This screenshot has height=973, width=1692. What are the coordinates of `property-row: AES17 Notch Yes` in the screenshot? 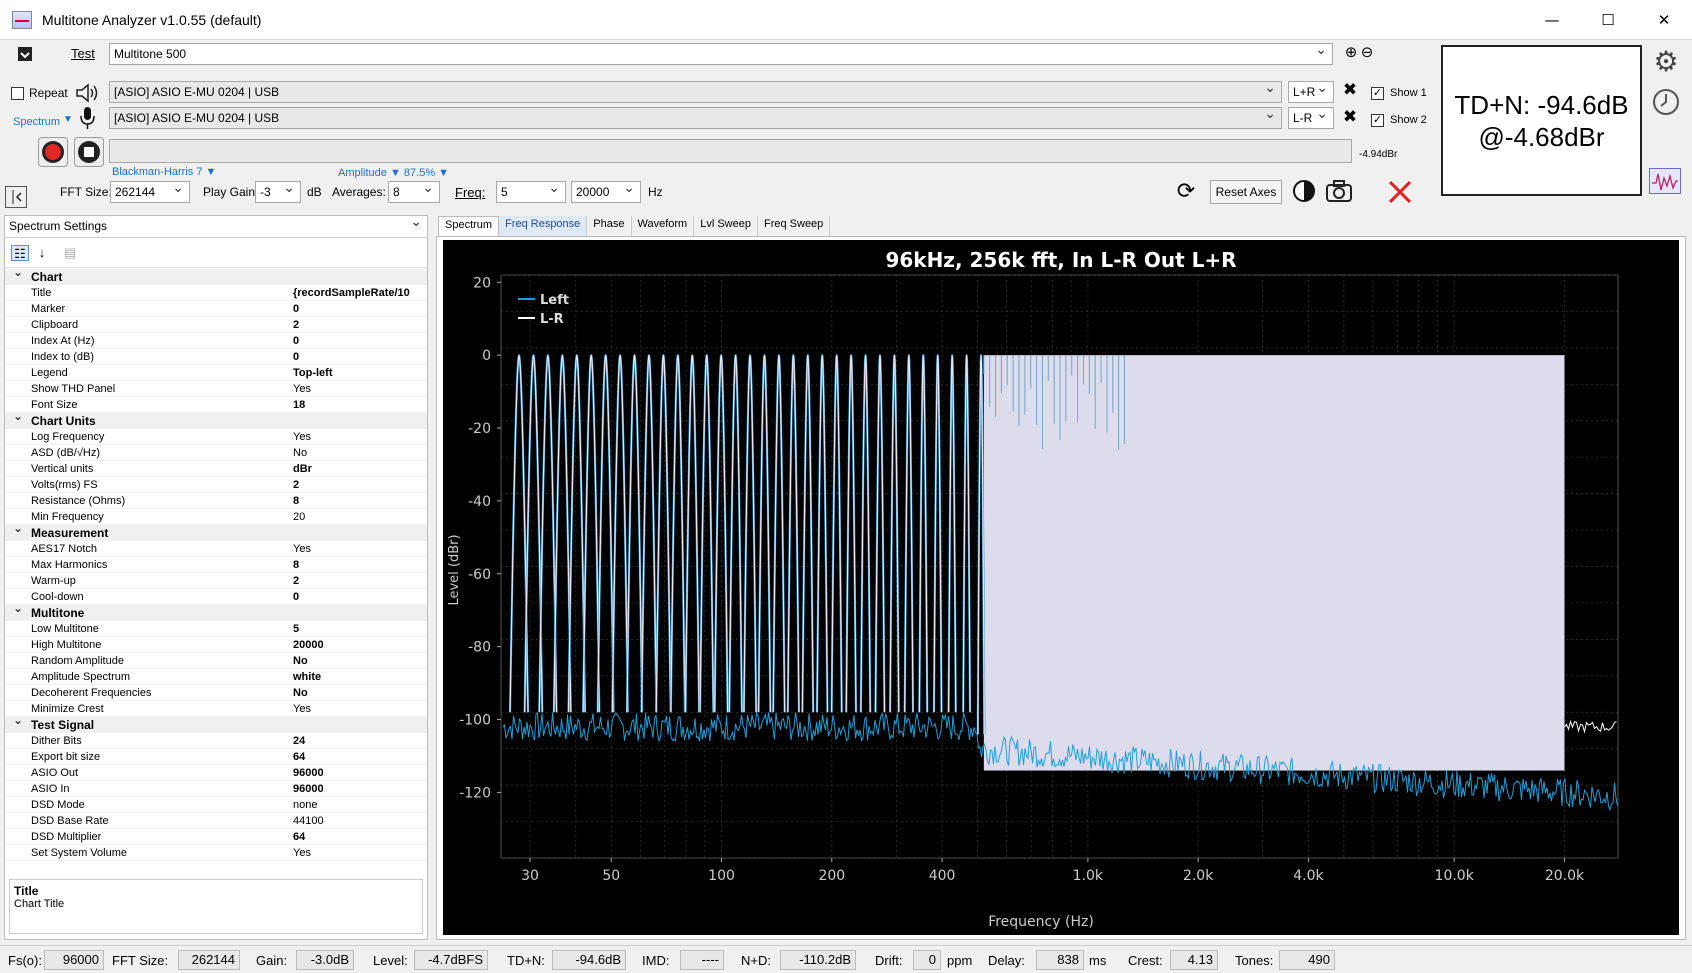 It's located at (216, 549).